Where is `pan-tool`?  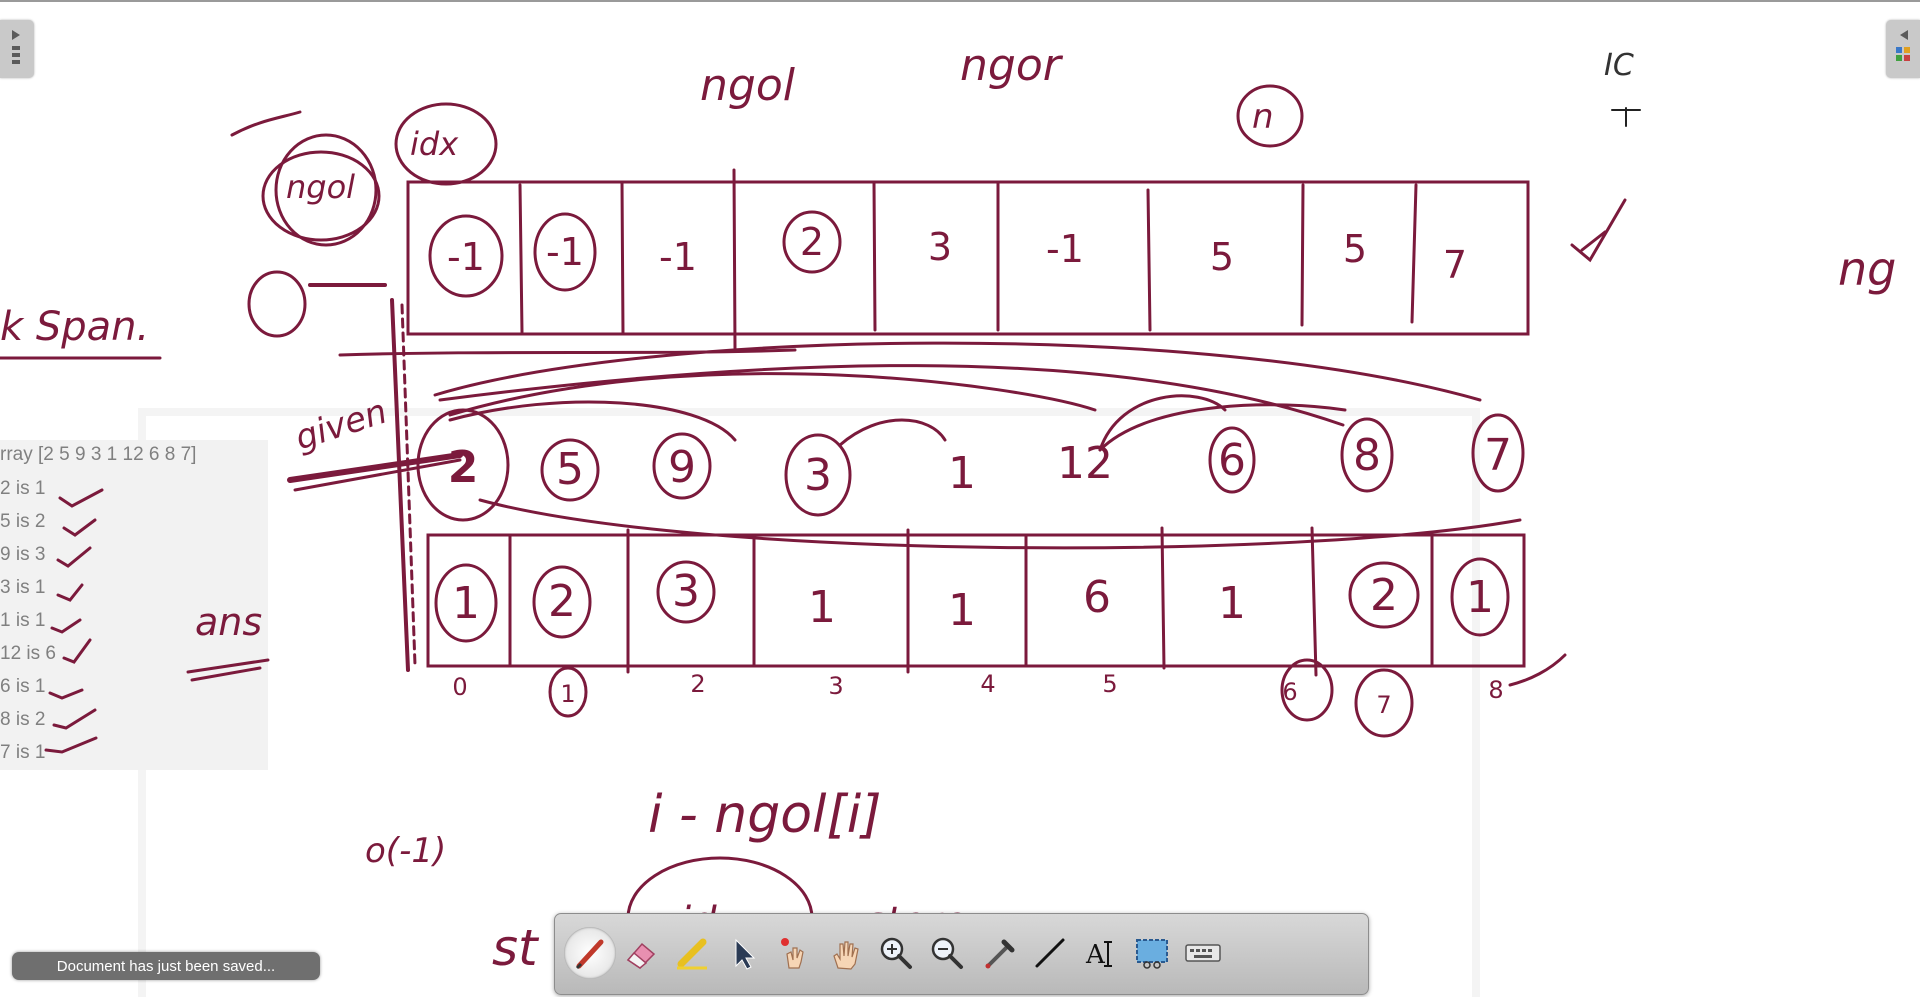 pan-tool is located at coordinates (845, 953).